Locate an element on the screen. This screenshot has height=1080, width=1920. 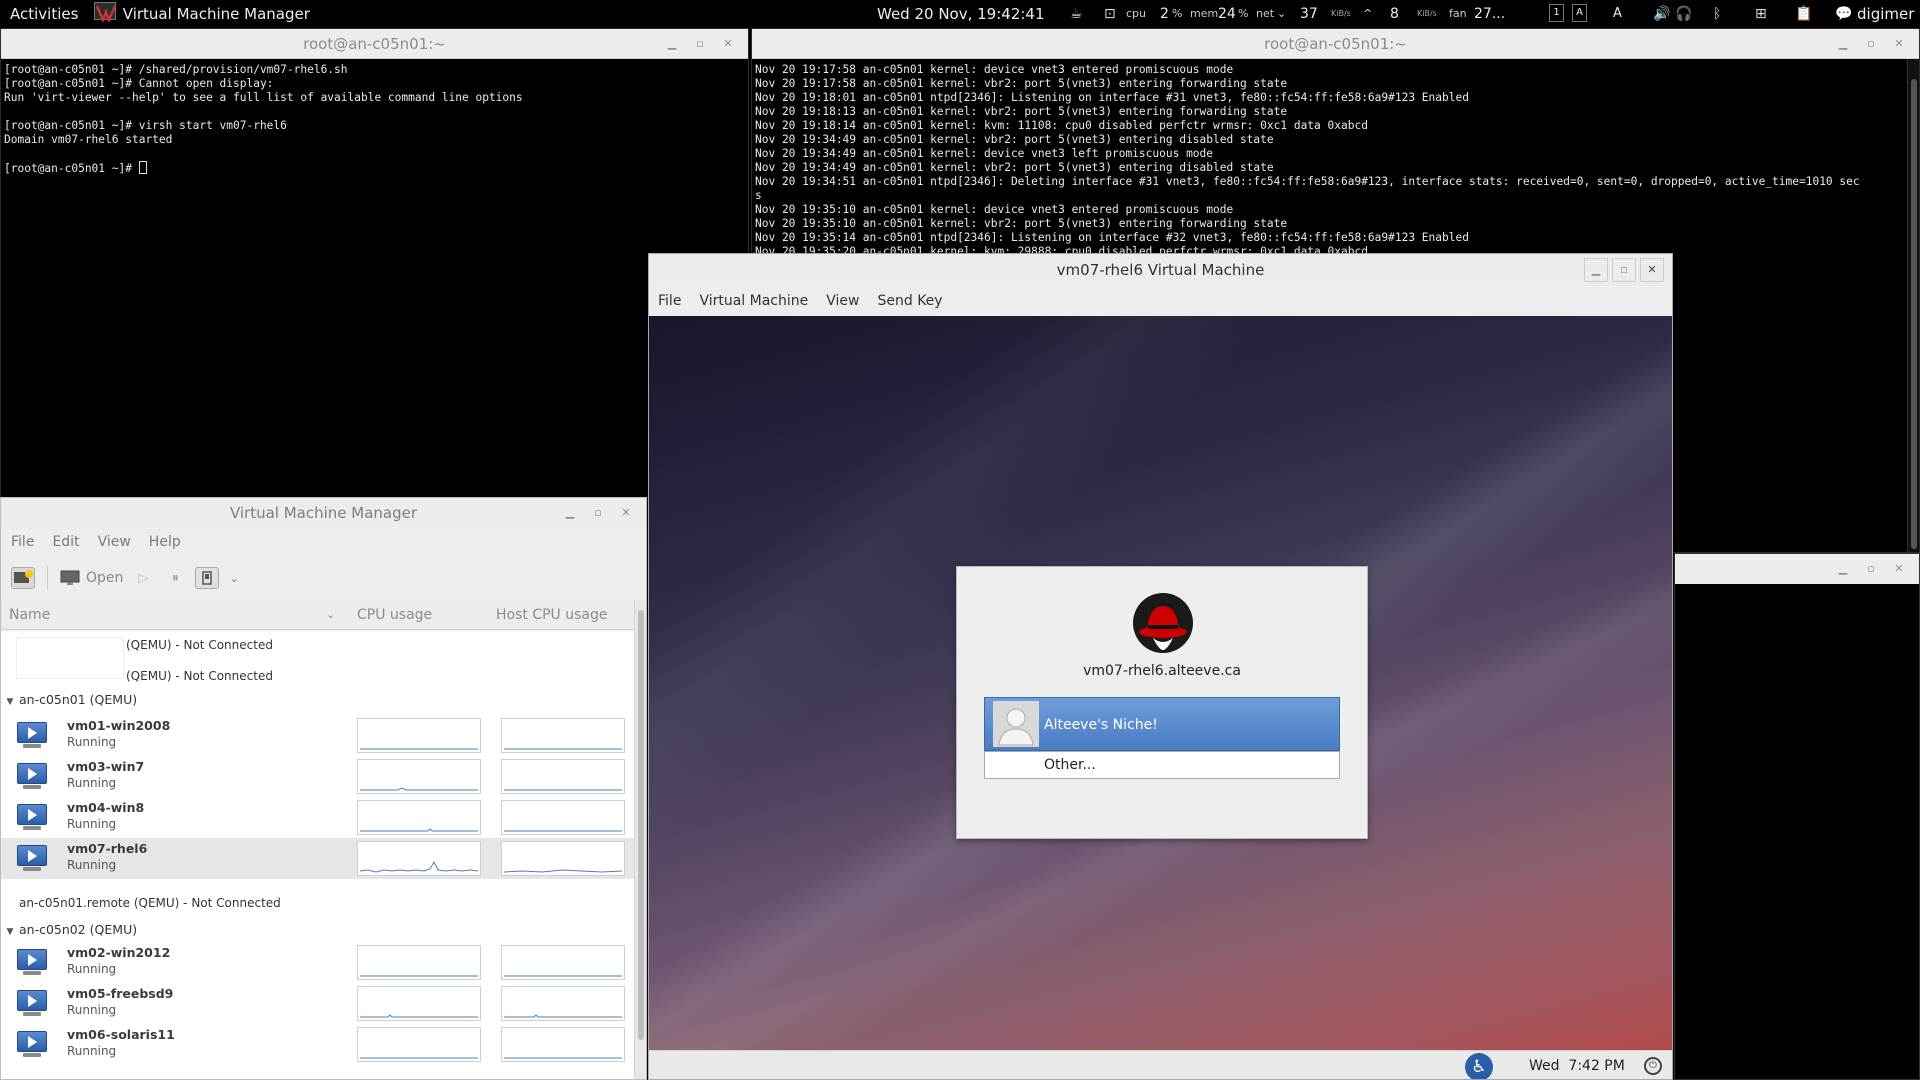
user-list-item-selected: Alteeve's Niche! is located at coordinates (1162, 724).